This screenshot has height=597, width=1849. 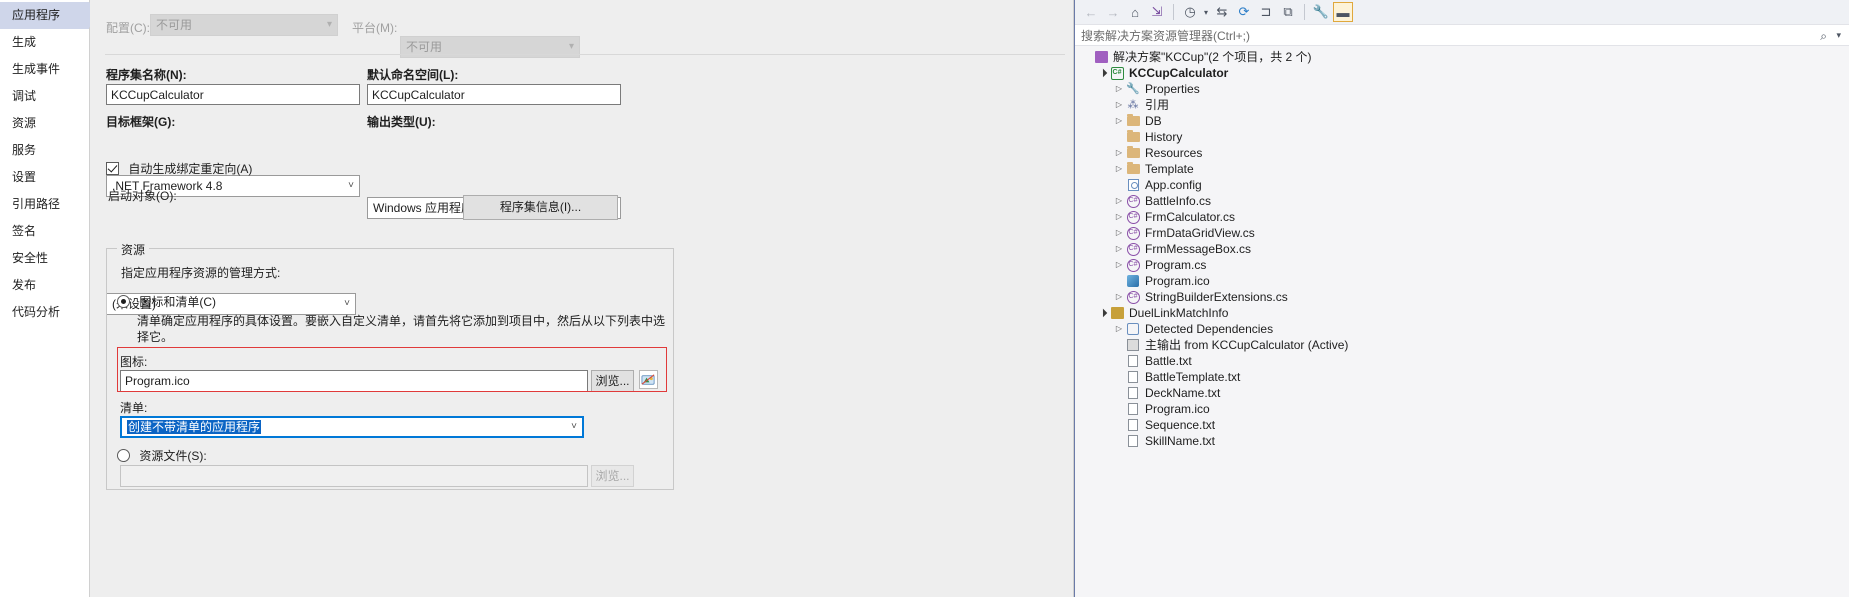 I want to click on resource-file-input, so click(x=354, y=476).